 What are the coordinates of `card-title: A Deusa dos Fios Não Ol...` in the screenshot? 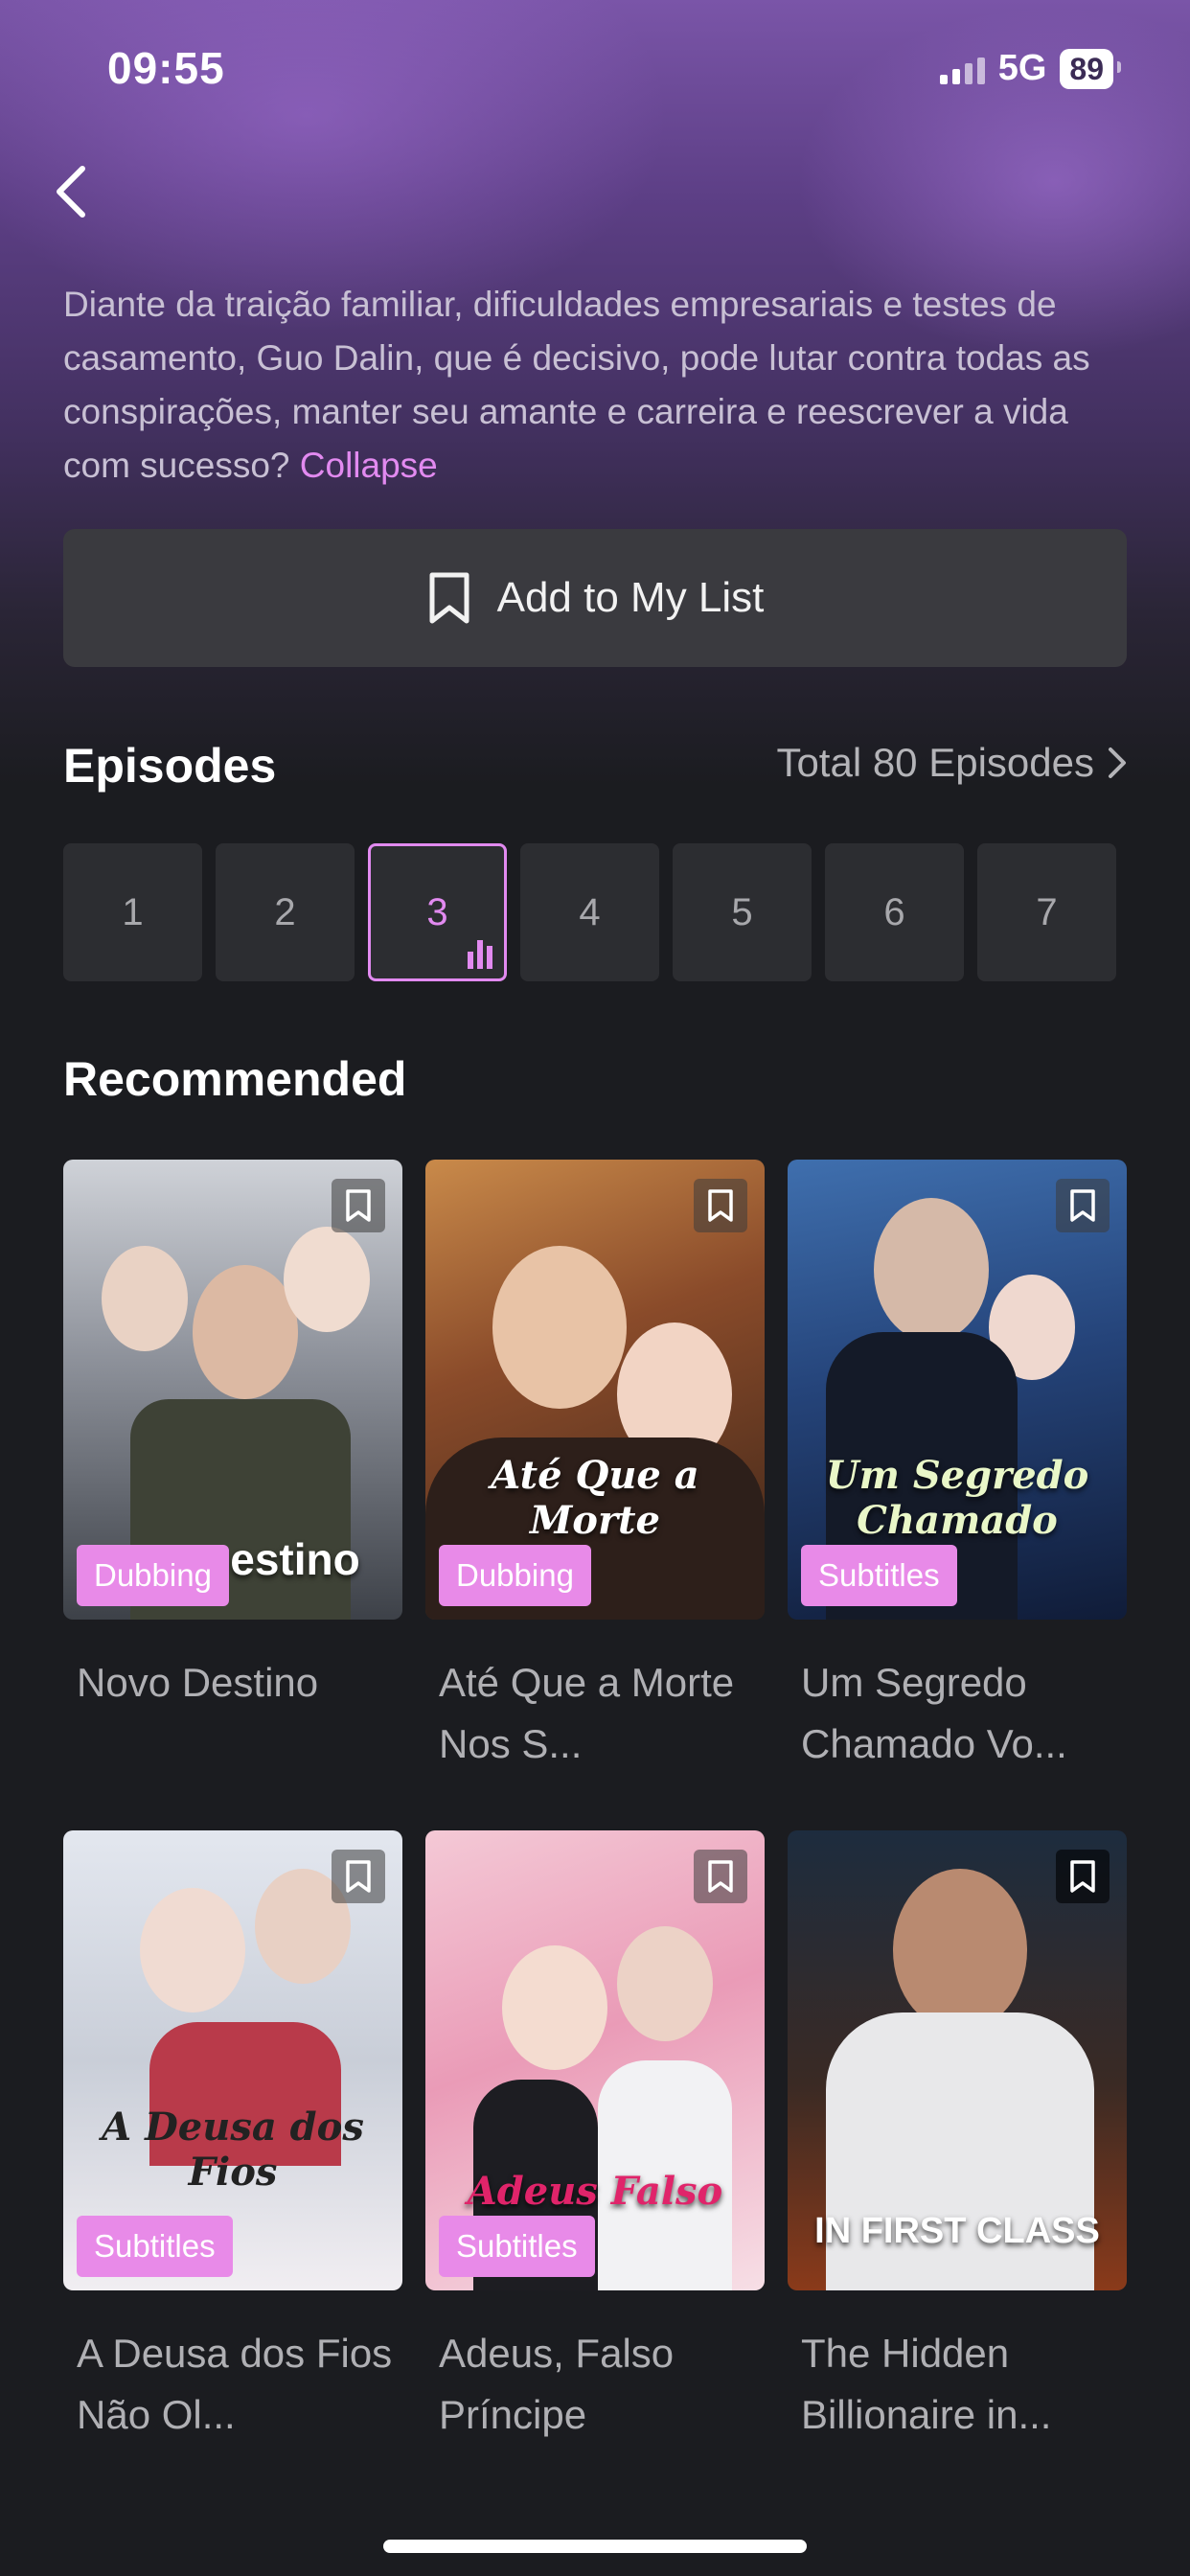 It's located at (235, 2384).